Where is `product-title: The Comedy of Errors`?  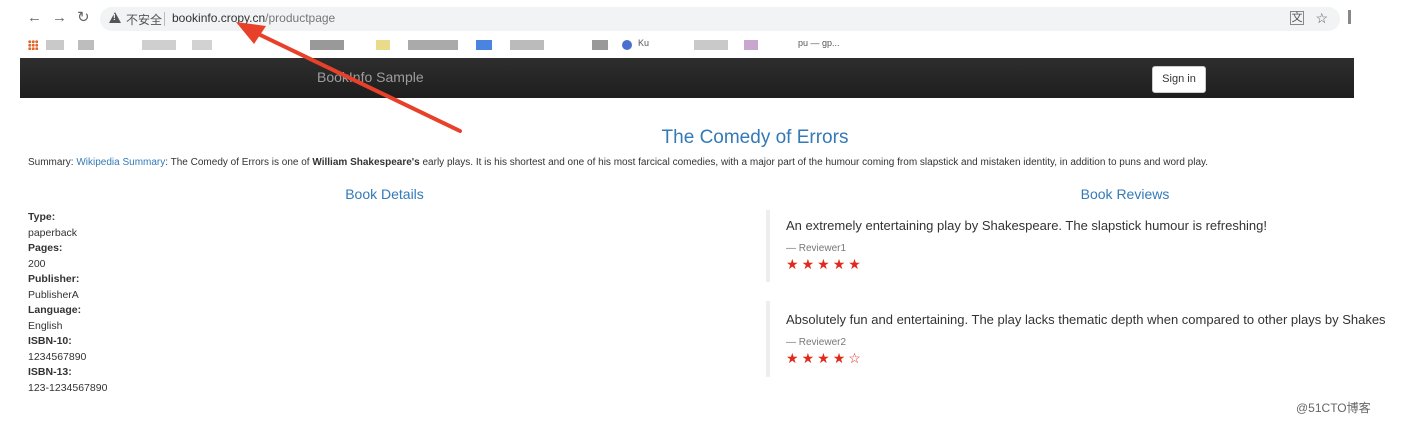 product-title: The Comedy of Errors is located at coordinates (755, 137).